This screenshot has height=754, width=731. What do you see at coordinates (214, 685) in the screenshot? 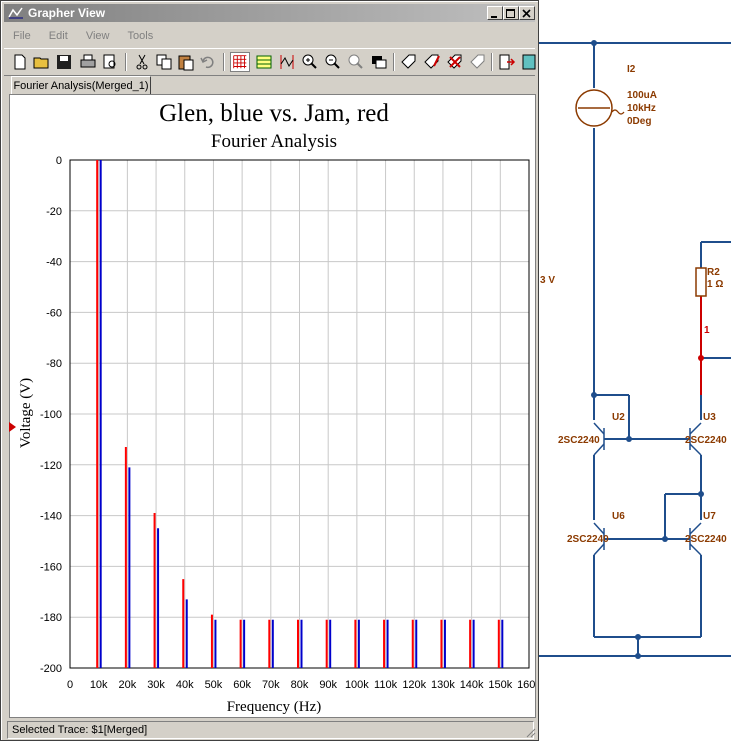
I see `x-tick-label: 50k` at bounding box center [214, 685].